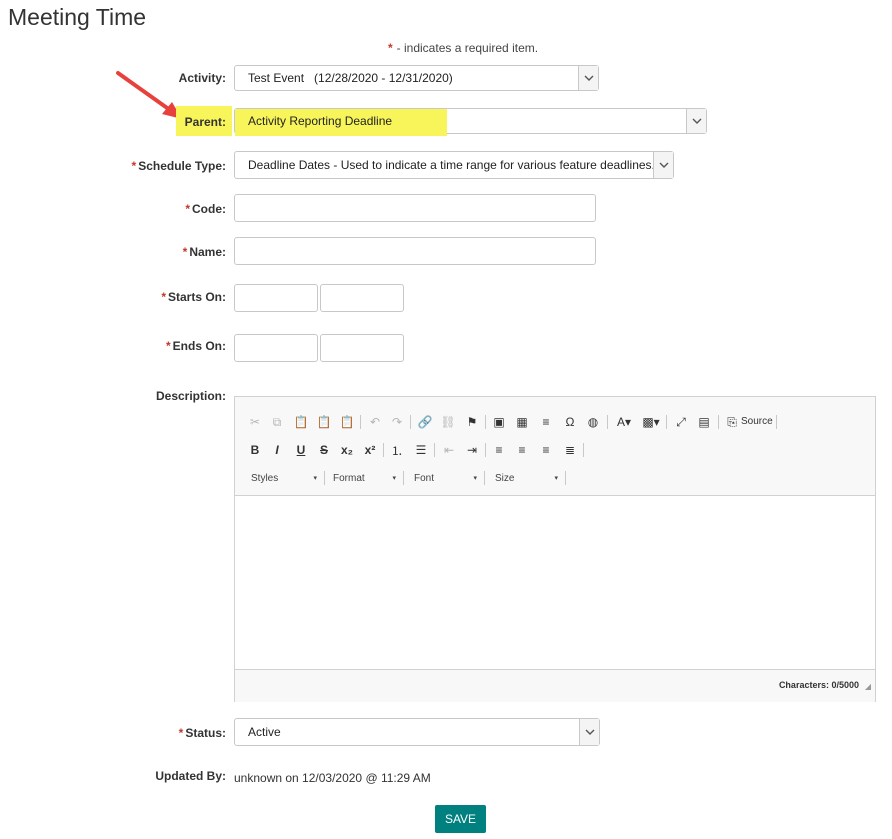  What do you see at coordinates (277, 450) in the screenshot?
I see `italic-icon: I` at bounding box center [277, 450].